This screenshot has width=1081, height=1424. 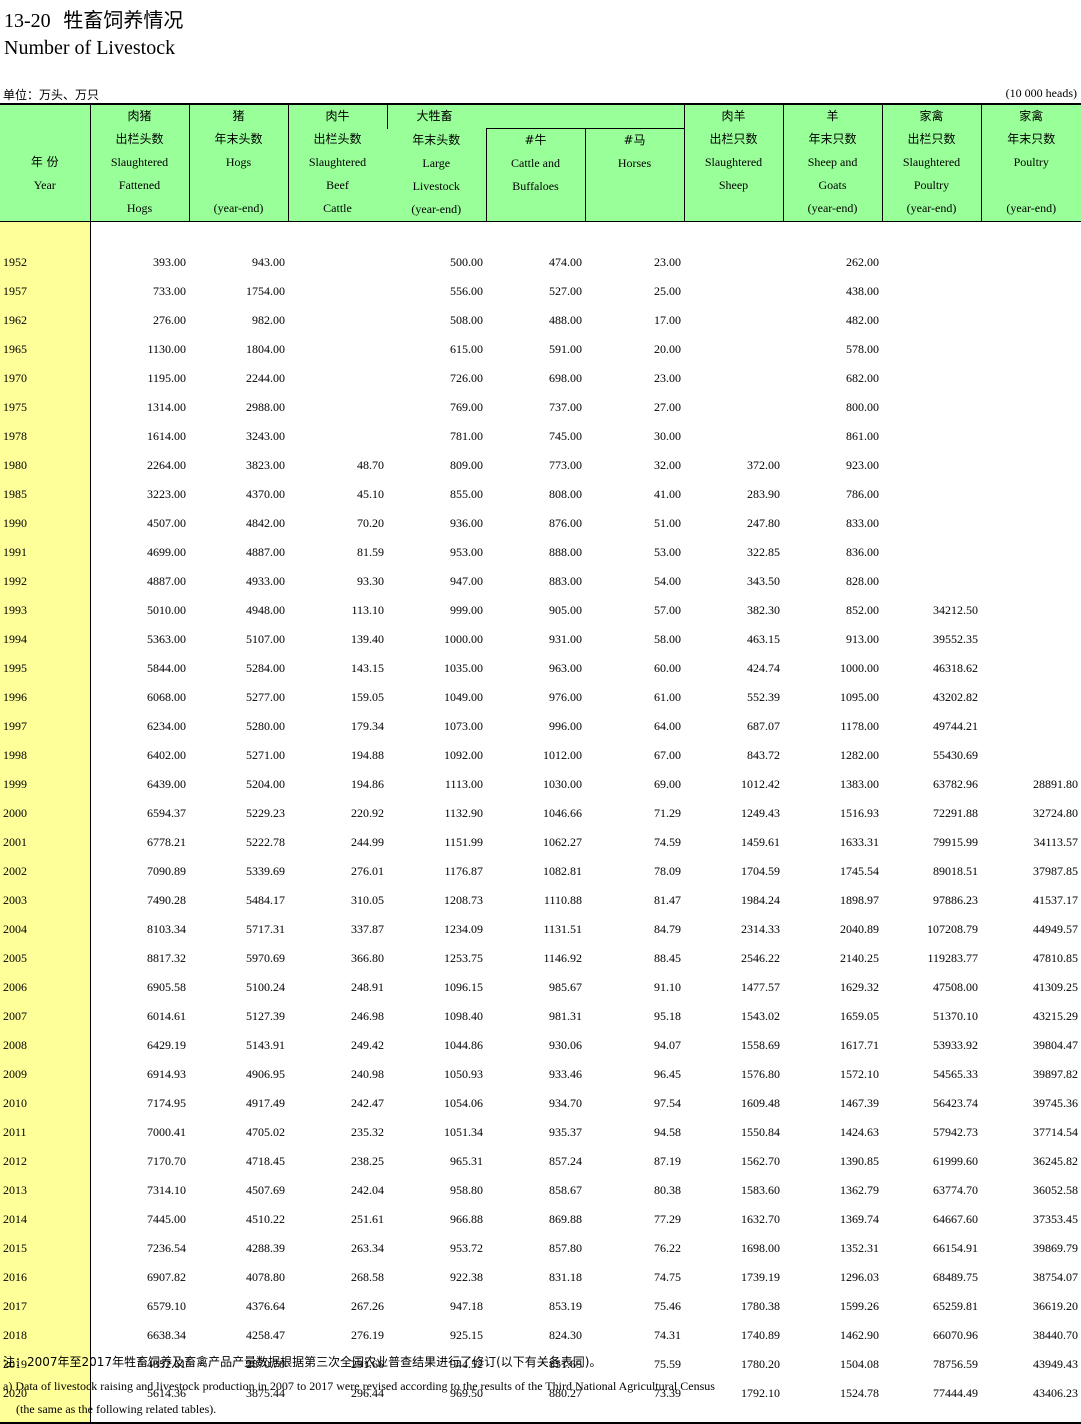 I want to click on value-cell: 1130.00, so click(x=166, y=348).